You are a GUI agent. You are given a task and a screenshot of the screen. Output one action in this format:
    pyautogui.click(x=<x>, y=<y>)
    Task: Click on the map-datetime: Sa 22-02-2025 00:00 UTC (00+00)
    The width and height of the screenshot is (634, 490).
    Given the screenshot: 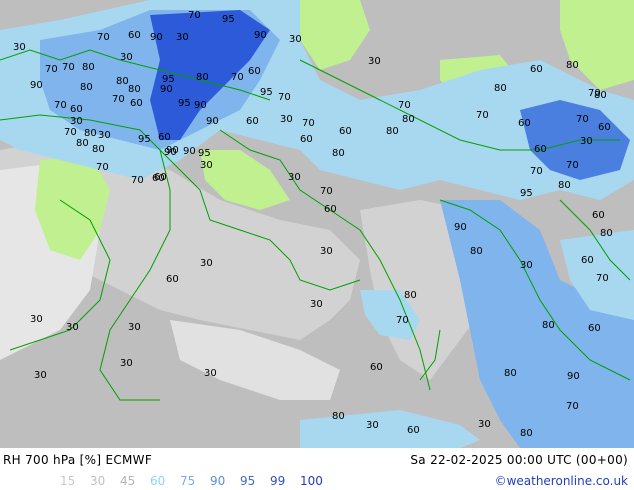 What is the action you would take?
    pyautogui.click(x=519, y=460)
    